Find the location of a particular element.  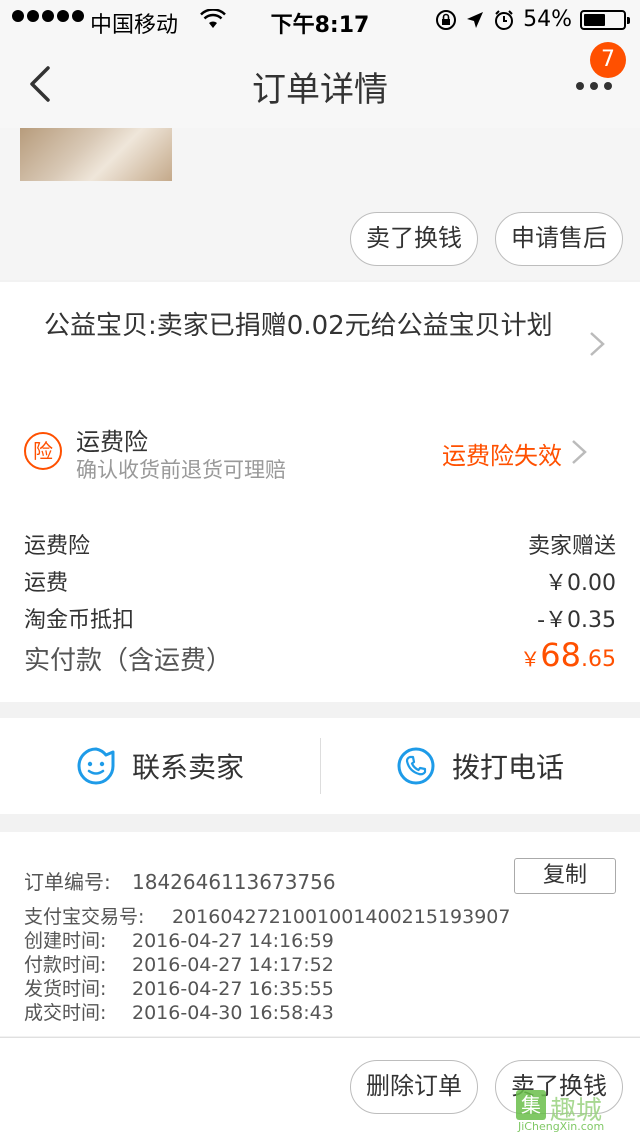

fee-label: 运费 is located at coordinates (46, 583).